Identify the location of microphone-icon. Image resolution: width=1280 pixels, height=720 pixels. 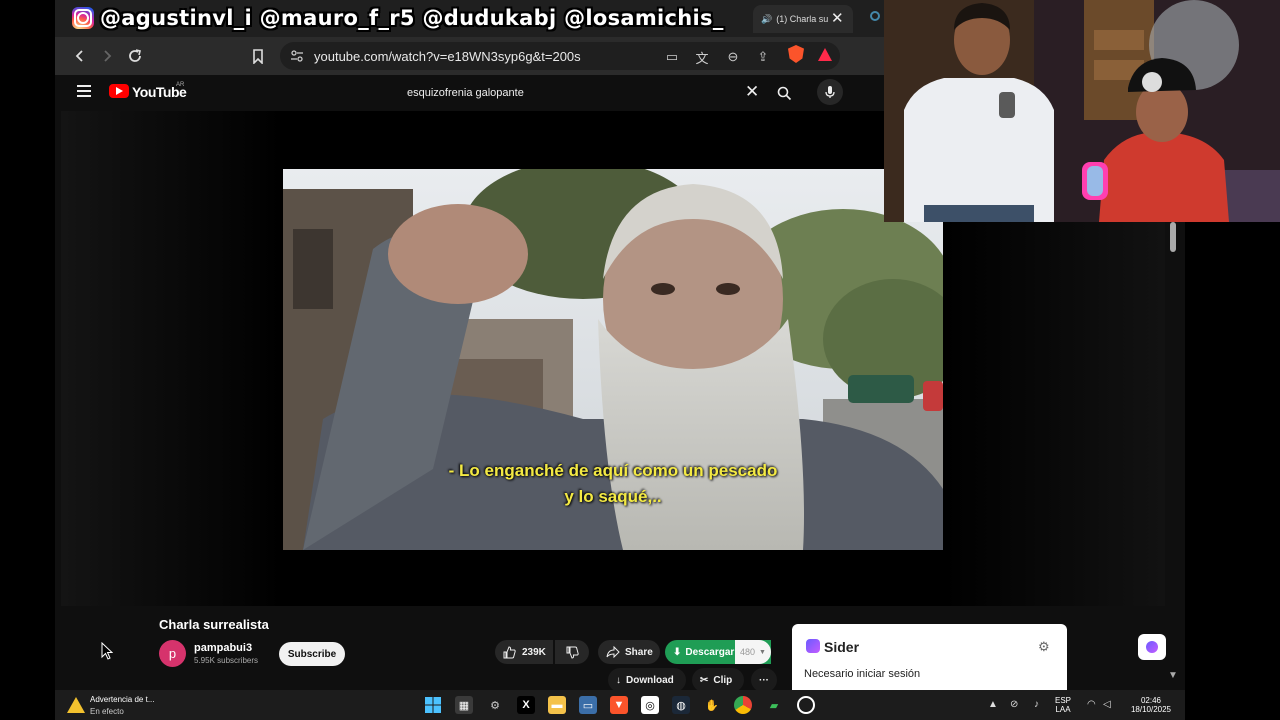
(830, 92).